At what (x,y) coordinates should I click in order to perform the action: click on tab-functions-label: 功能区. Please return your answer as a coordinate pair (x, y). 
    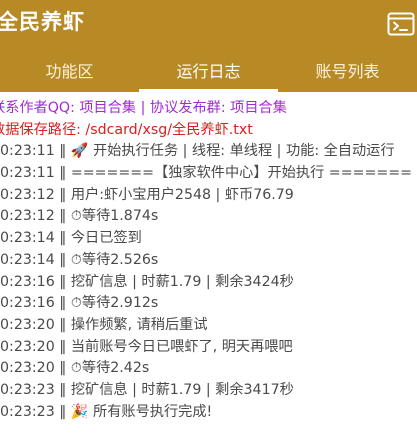
    Looking at the image, I should click on (69, 71).